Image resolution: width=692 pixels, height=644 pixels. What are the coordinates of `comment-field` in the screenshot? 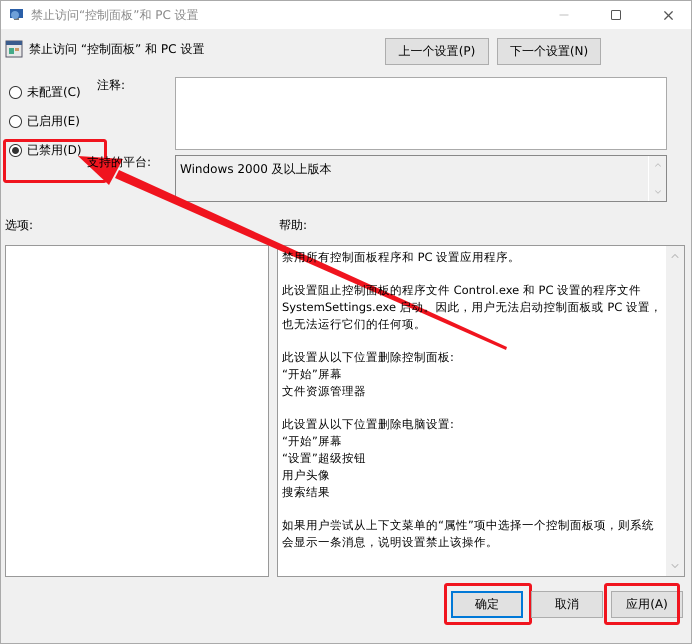 It's located at (421, 113).